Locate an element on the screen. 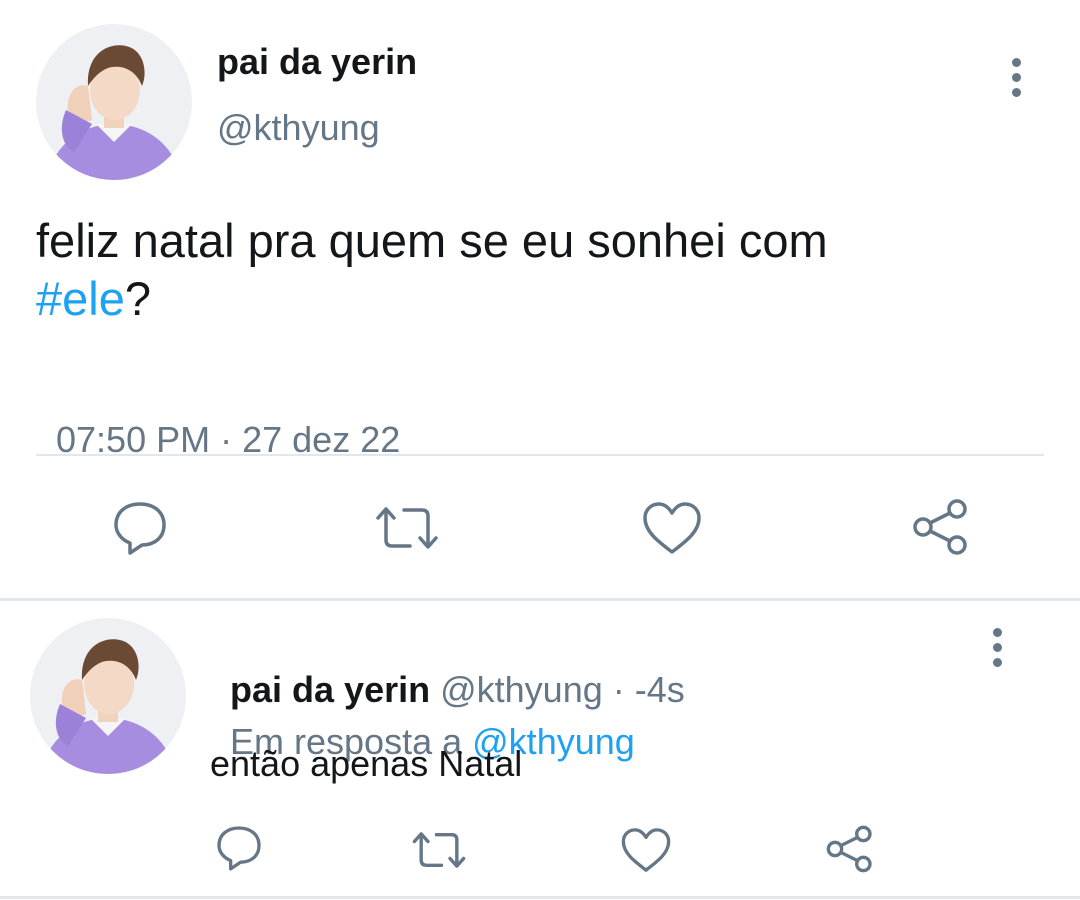 This screenshot has width=1080, height=900. avatar is located at coordinates (114, 102).